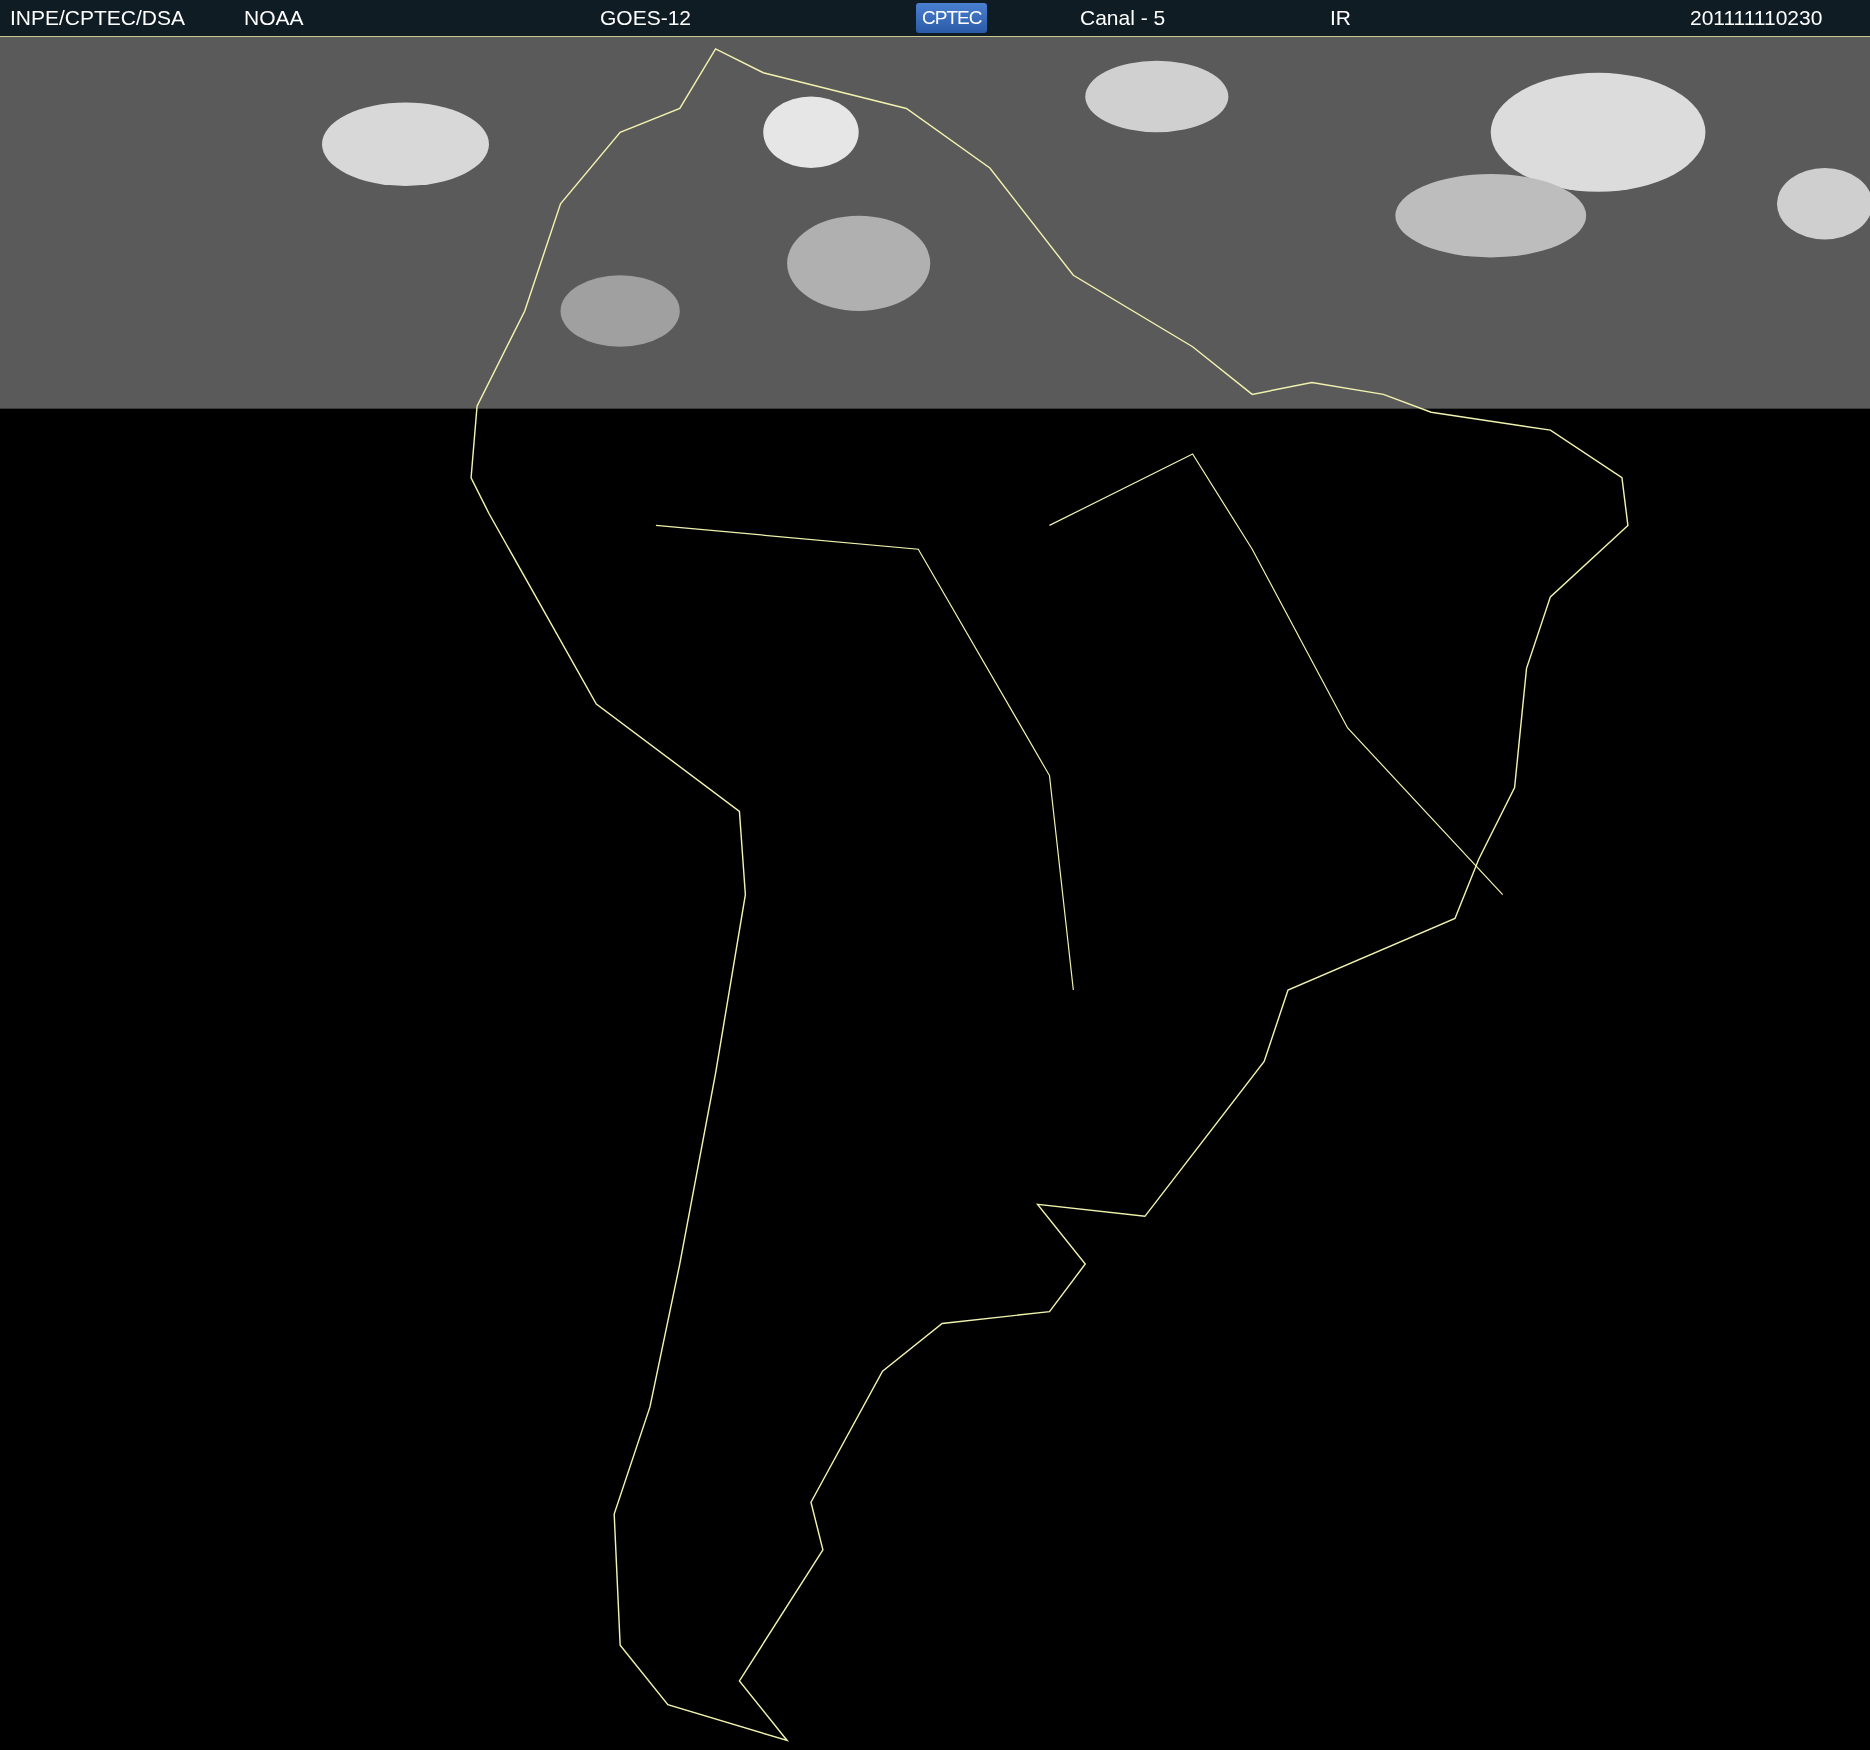  I want to click on header-label: Canal - 5, so click(1123, 18).